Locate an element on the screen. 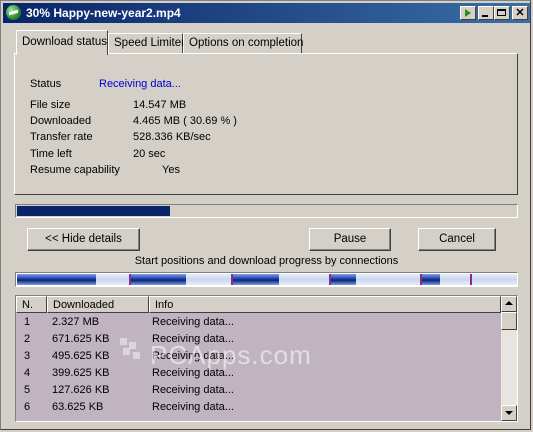  tab-download-status: Download status is located at coordinates (62, 42).